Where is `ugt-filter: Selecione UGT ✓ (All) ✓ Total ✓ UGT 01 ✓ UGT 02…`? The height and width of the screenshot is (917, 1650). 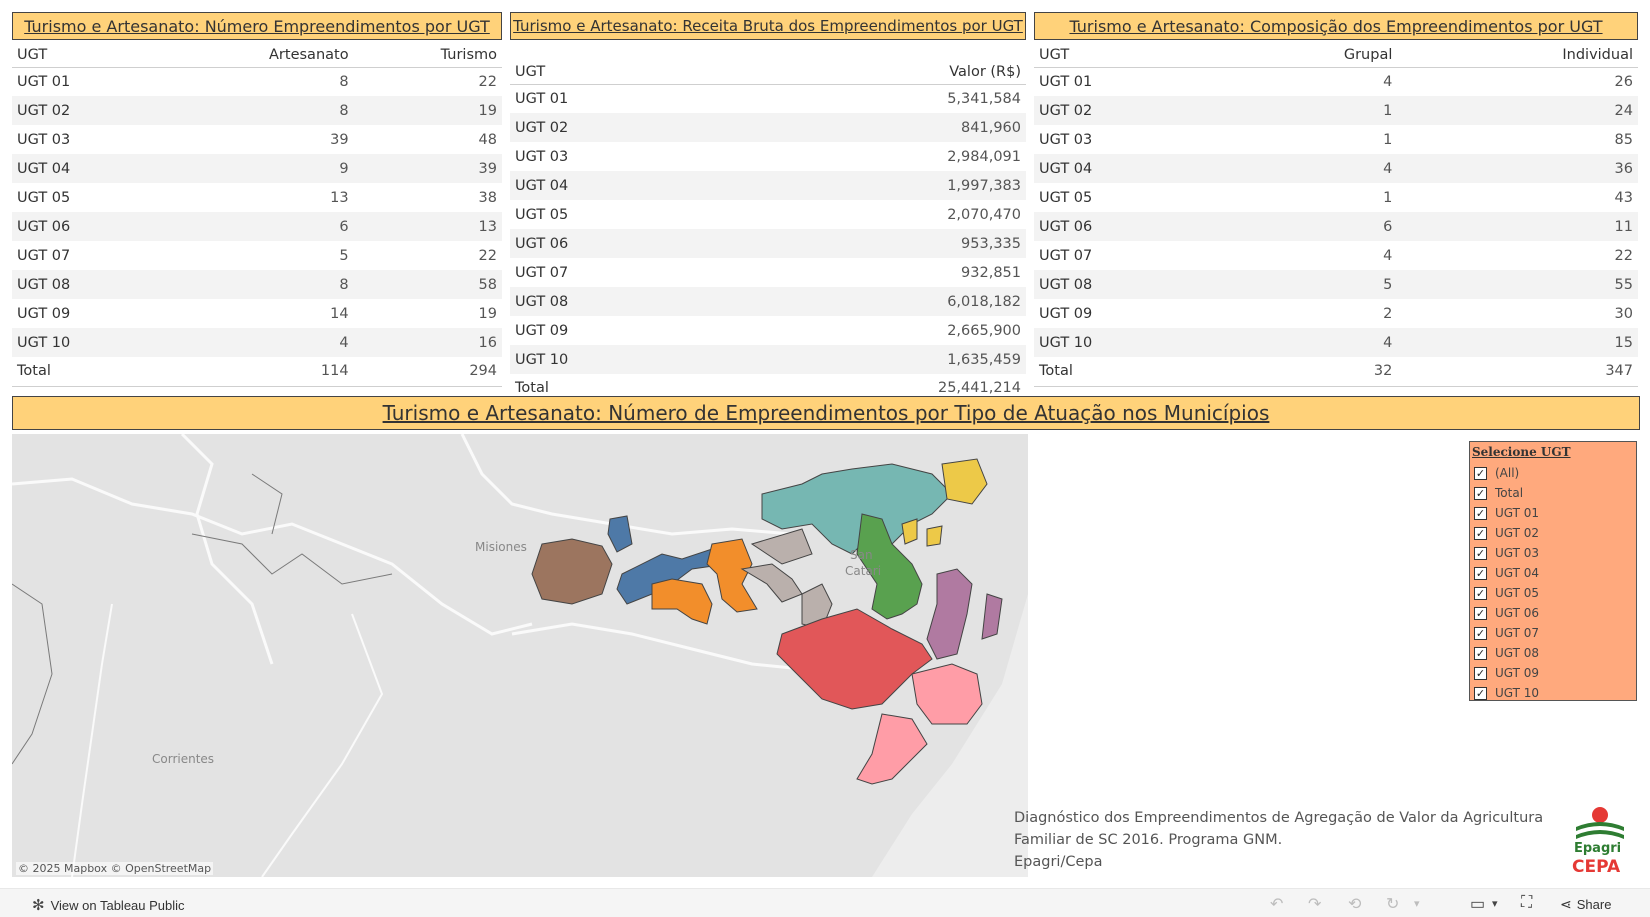 ugt-filter: Selecione UGT ✓ (All) ✓ Total ✓ UGT 01 ✓ UGT 02… is located at coordinates (1553, 571).